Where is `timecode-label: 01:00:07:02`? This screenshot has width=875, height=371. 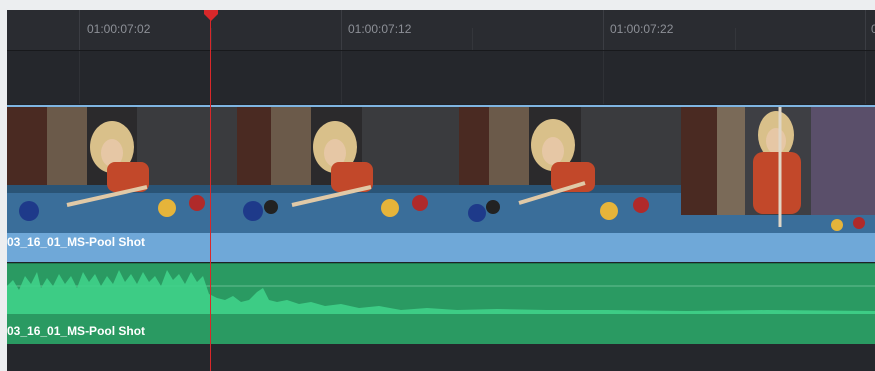 timecode-label: 01:00:07:02 is located at coordinates (119, 29).